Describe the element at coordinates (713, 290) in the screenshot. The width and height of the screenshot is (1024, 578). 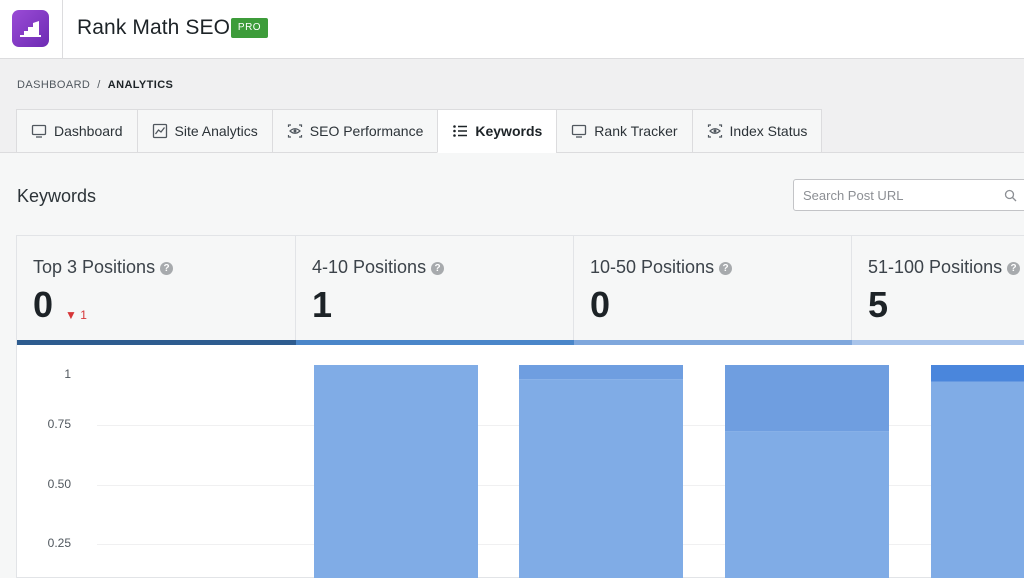
I see `stat-10-50: 10-50 Positions? 0` at that location.